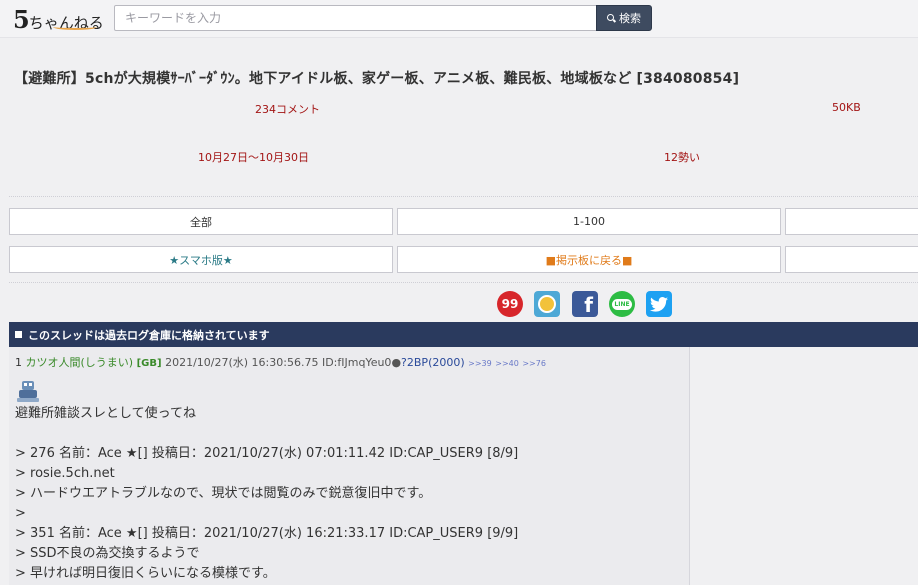 Image resolution: width=918 pixels, height=585 pixels. What do you see at coordinates (630, 18) in the screenshot?
I see `search-button-label: 検索` at bounding box center [630, 18].